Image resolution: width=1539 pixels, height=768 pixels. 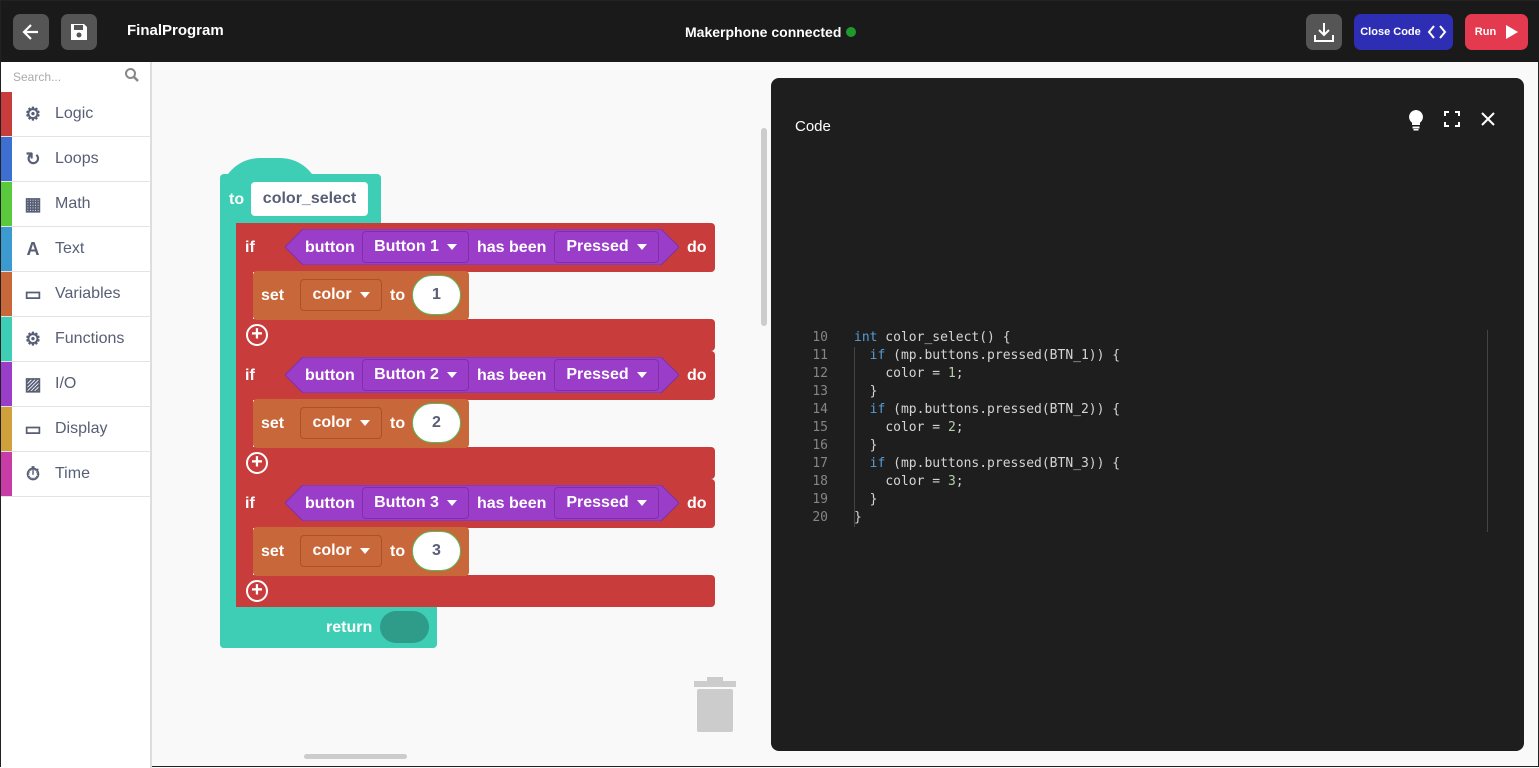 I want to click on keyword: if, so click(x=877, y=355).